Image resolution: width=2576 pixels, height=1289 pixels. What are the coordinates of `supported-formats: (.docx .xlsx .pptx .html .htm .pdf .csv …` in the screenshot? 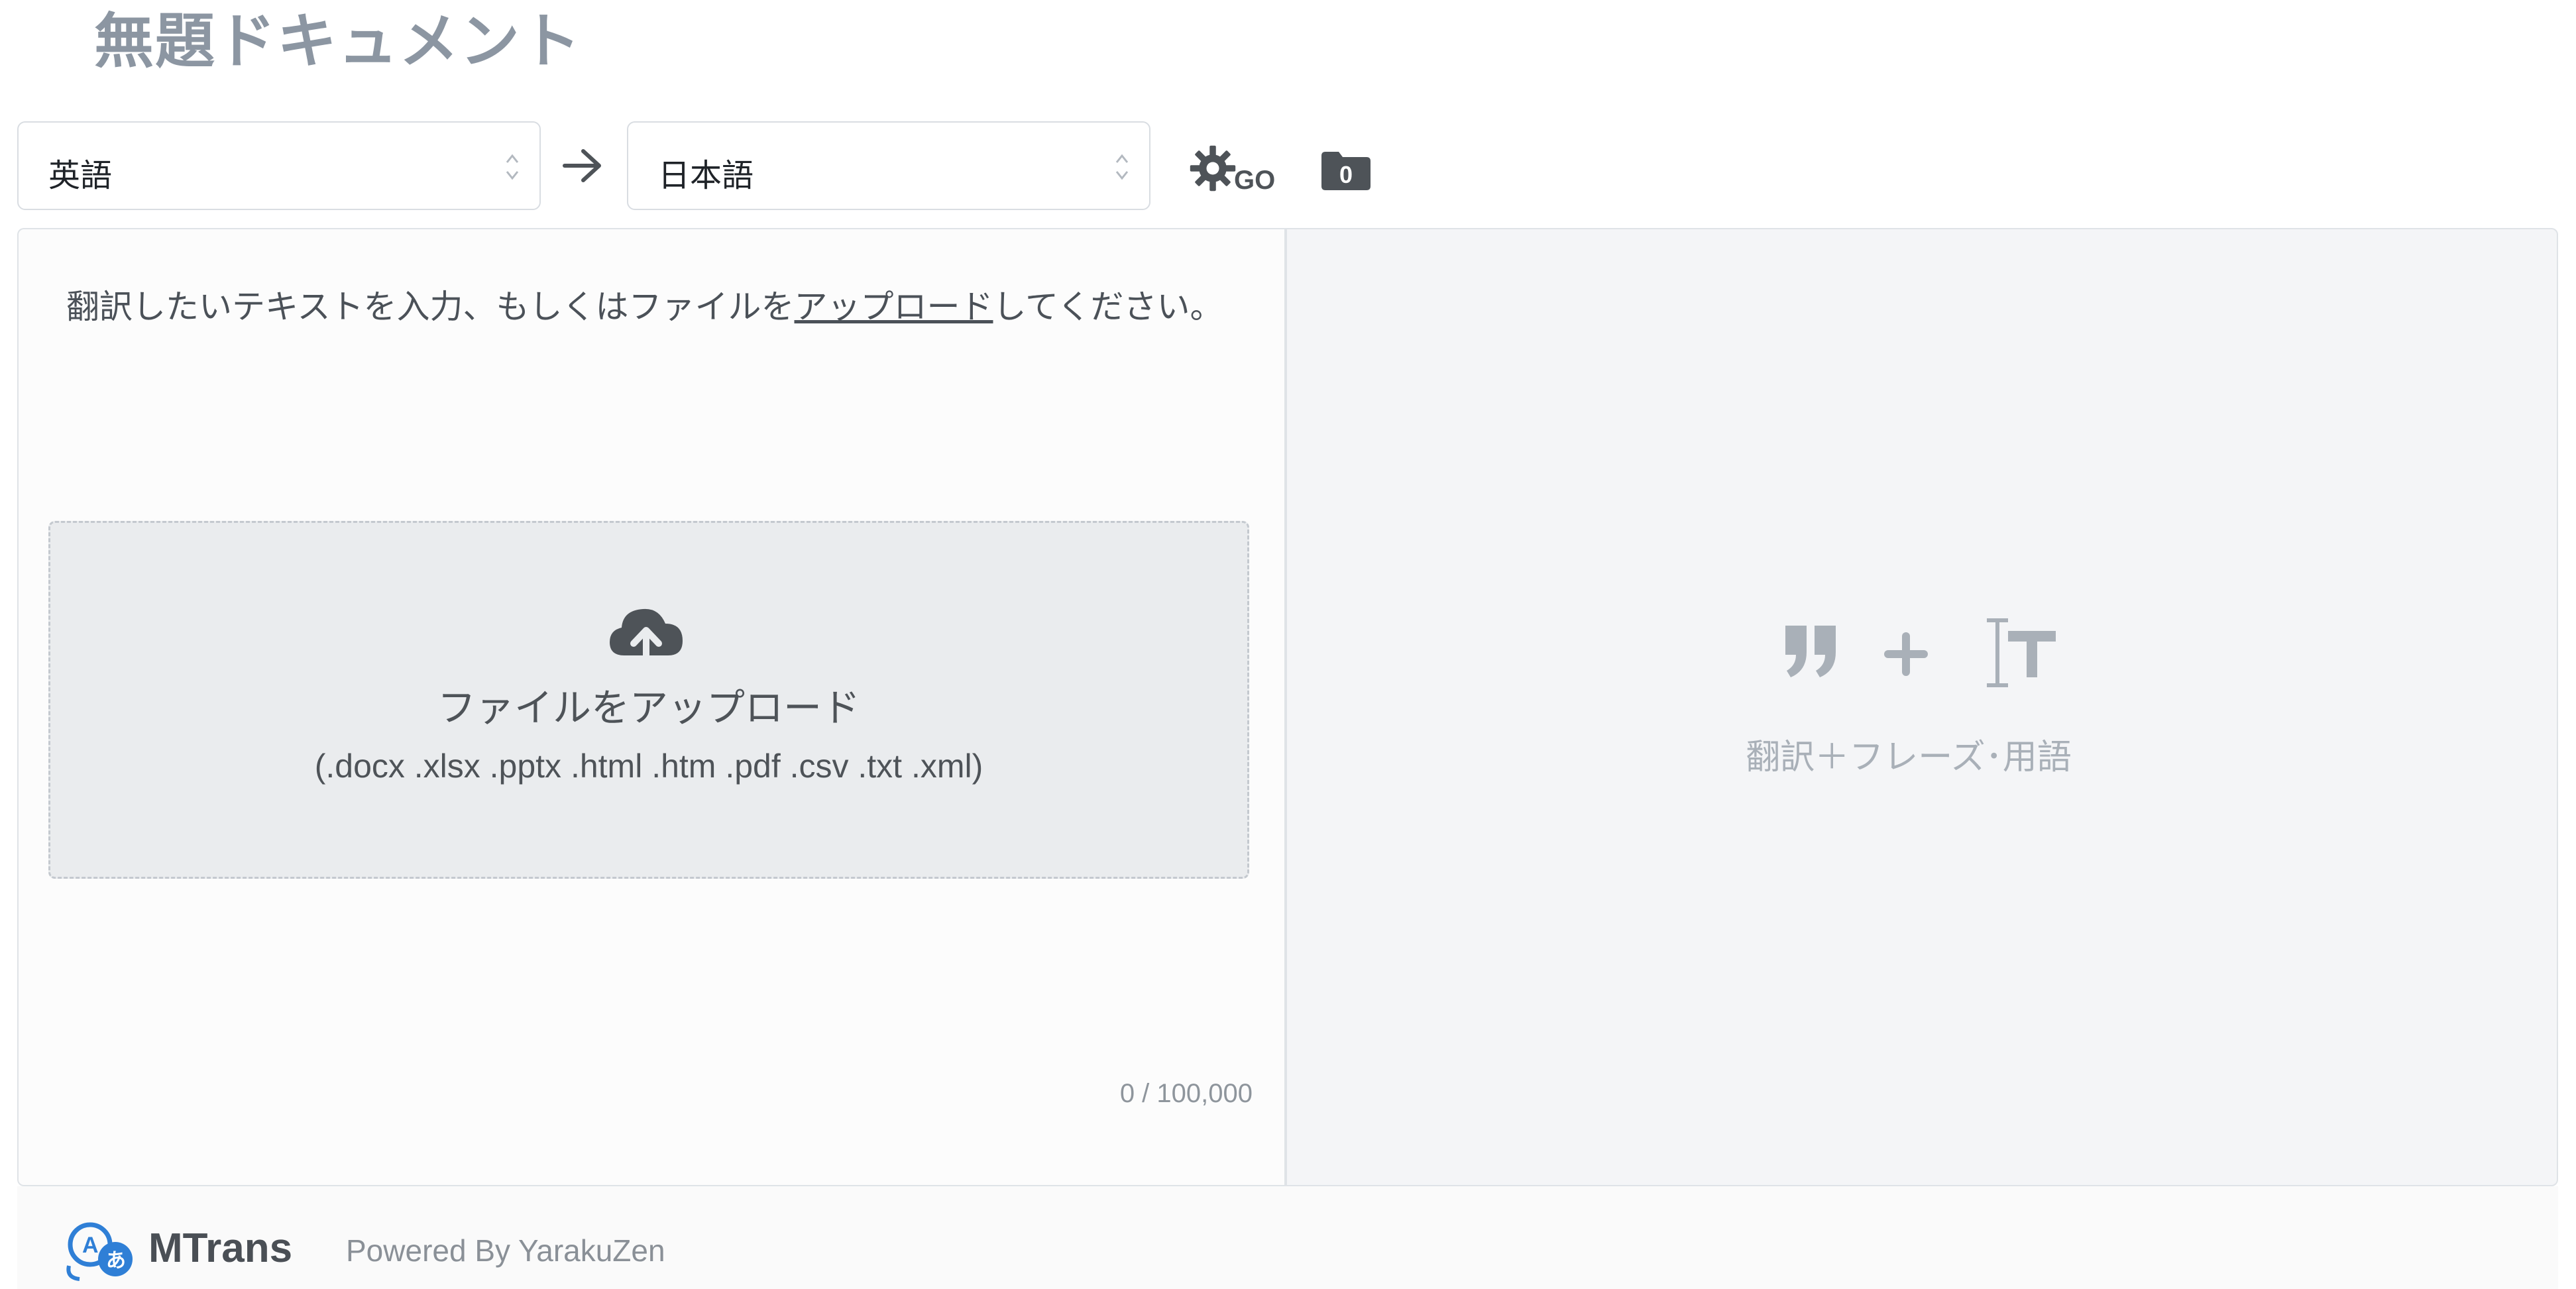 It's located at (648, 766).